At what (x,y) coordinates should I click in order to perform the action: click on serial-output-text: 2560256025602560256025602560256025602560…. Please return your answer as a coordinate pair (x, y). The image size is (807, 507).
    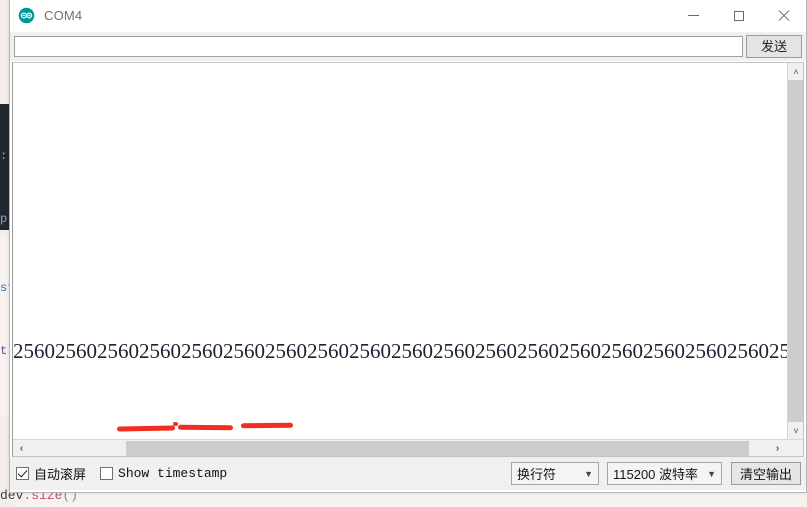
    Looking at the image, I should click on (408, 351).